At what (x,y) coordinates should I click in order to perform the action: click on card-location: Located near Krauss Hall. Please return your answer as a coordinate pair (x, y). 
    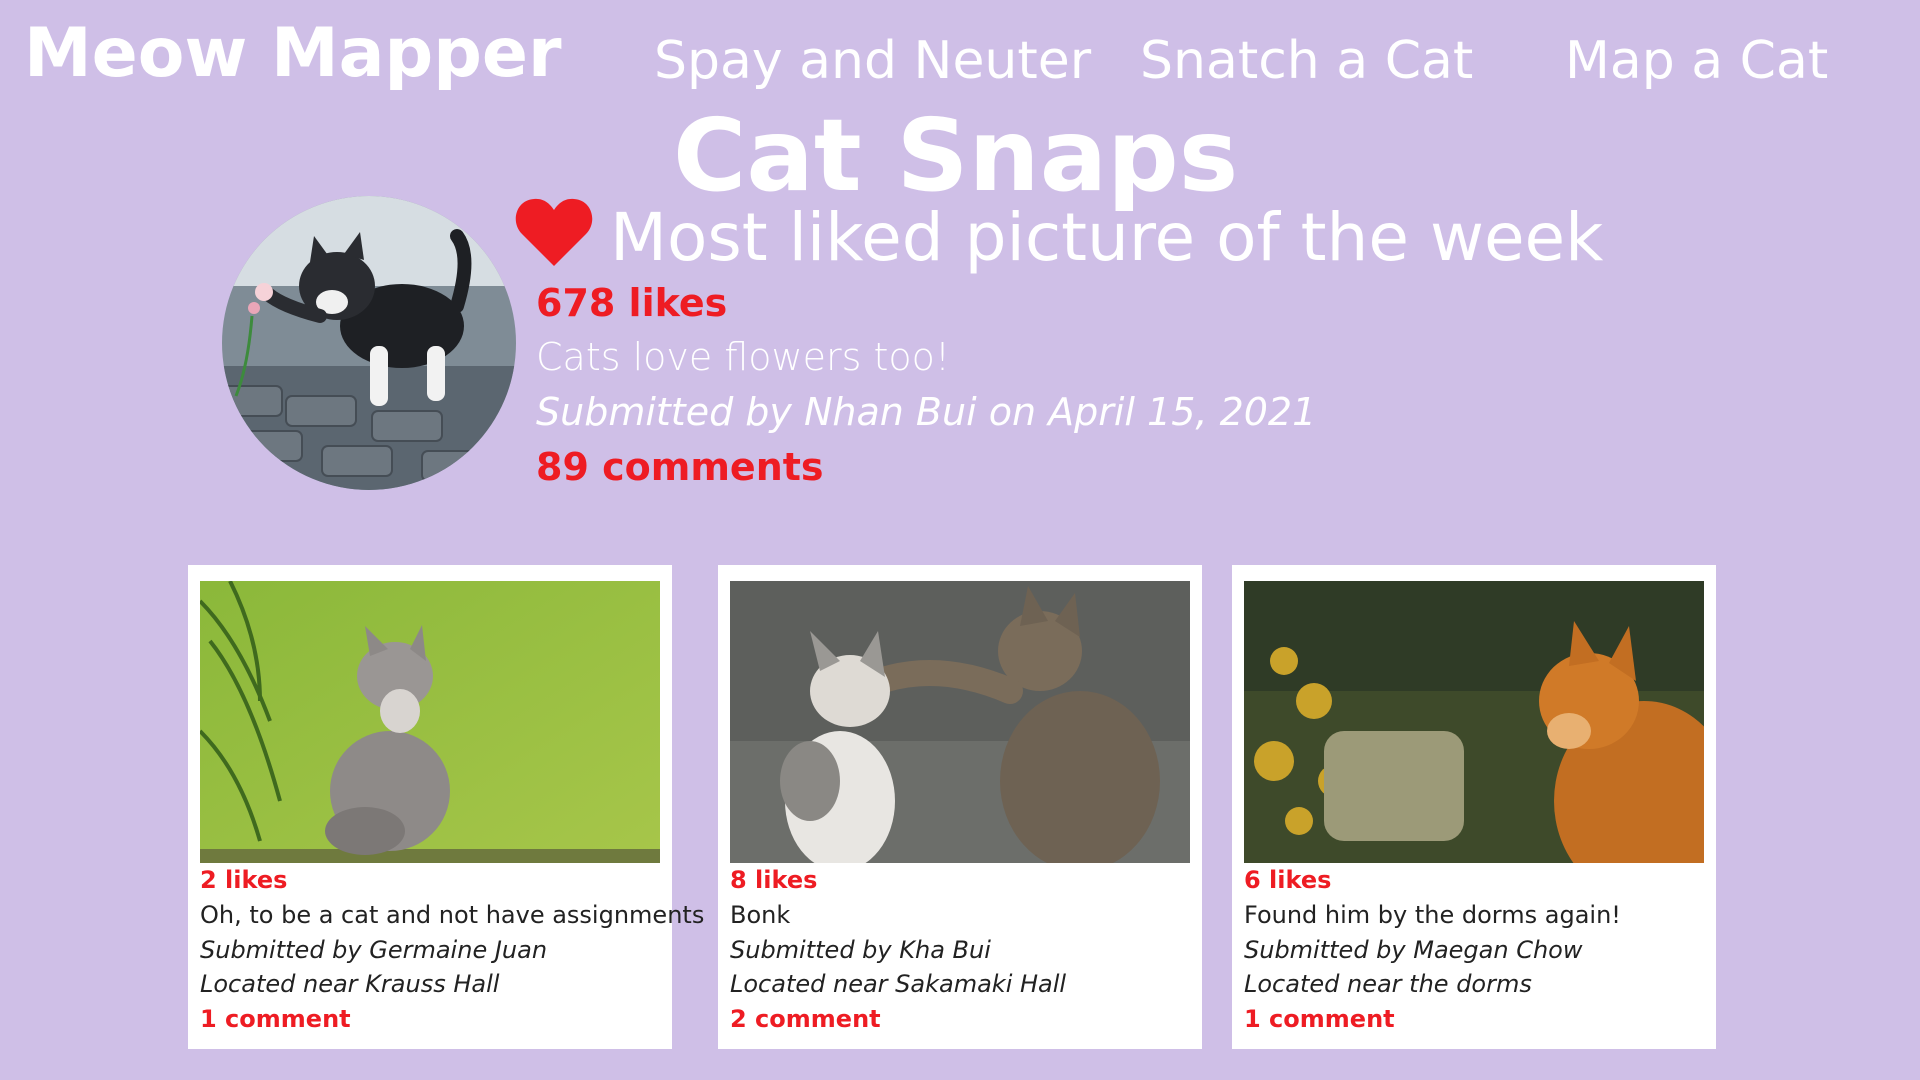
    Looking at the image, I should click on (350, 984).